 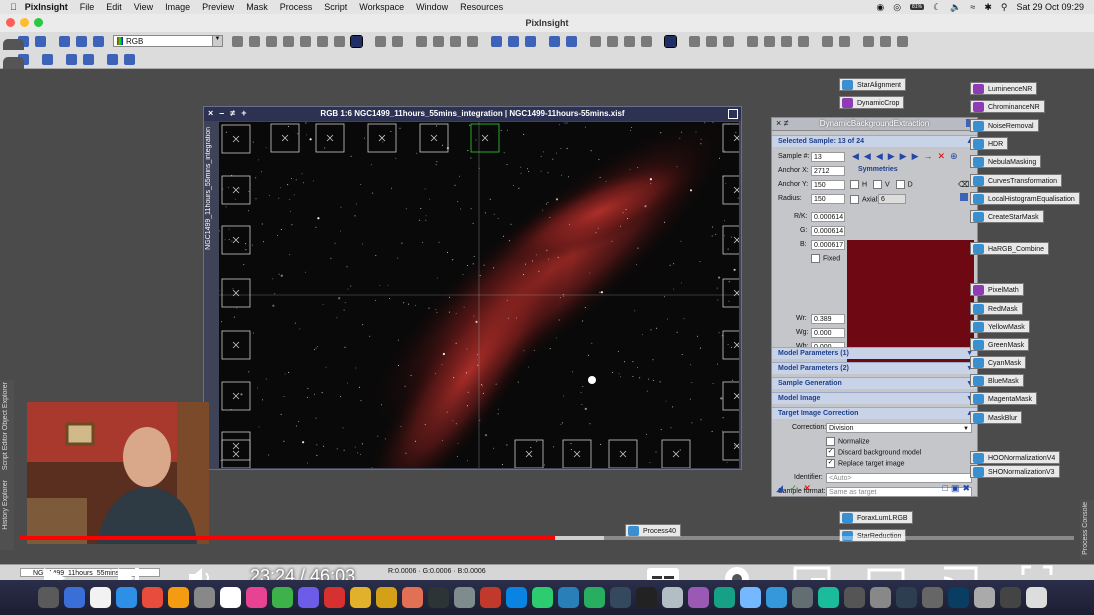 What do you see at coordinates (899, 478) in the screenshot?
I see `identifier-field: <Auto>` at bounding box center [899, 478].